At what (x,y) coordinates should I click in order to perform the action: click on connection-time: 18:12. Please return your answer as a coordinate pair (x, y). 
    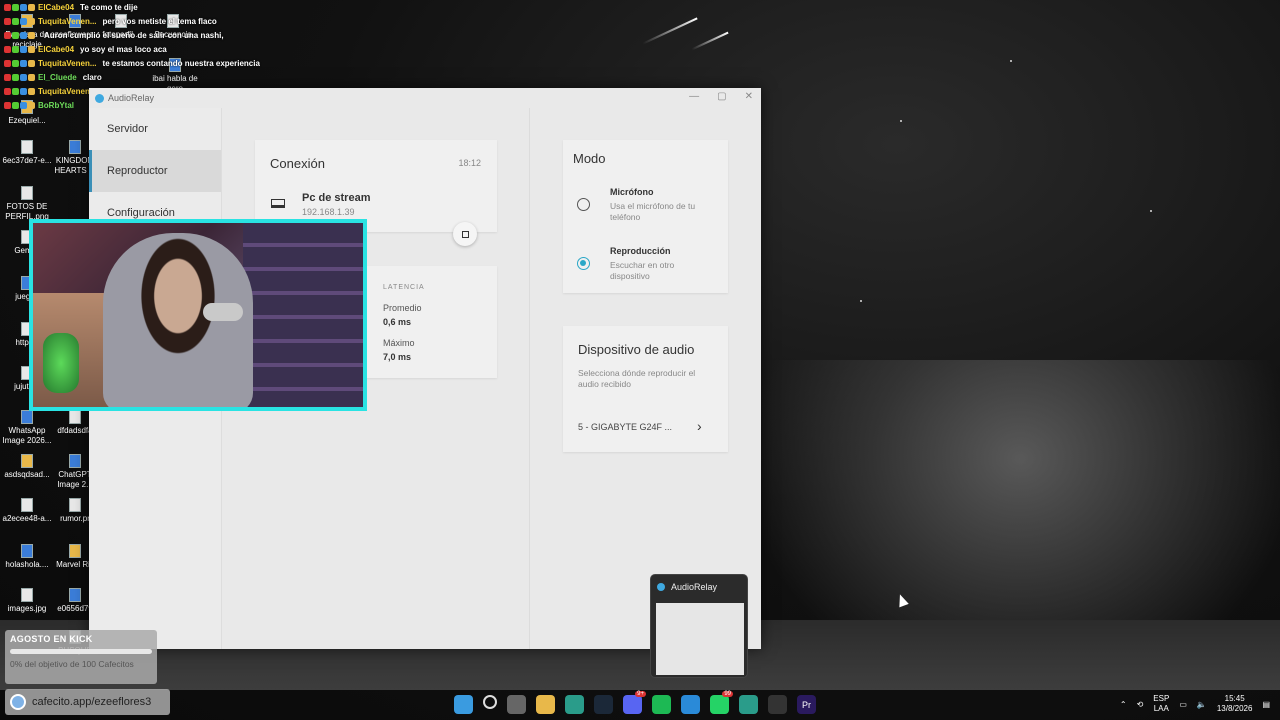
    Looking at the image, I should click on (469, 163).